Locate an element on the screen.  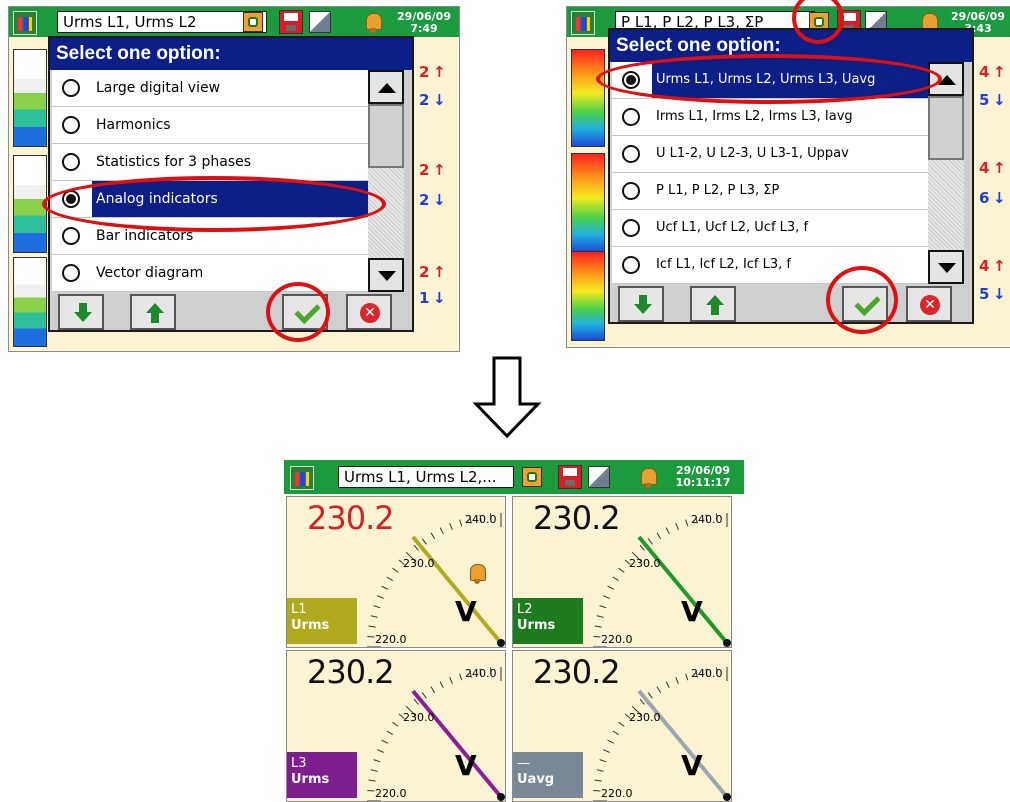
option-item: Large digital view is located at coordinates (210, 88).